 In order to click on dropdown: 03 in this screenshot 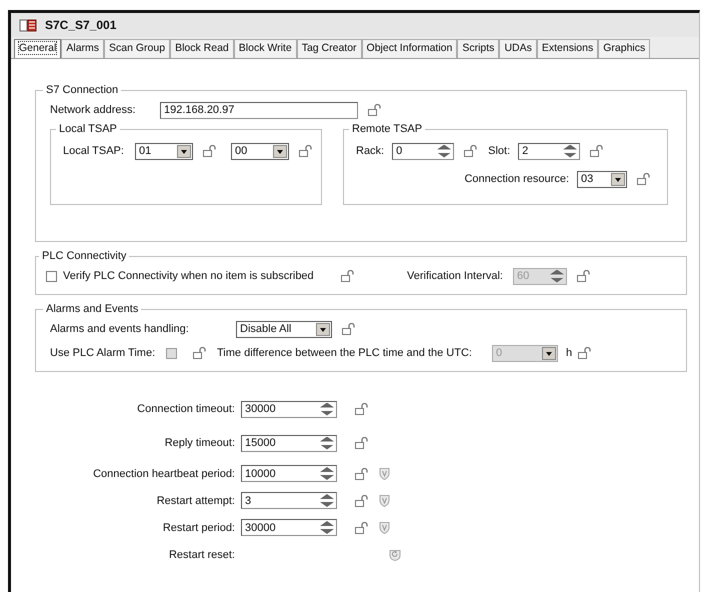, I will do `click(602, 179)`.